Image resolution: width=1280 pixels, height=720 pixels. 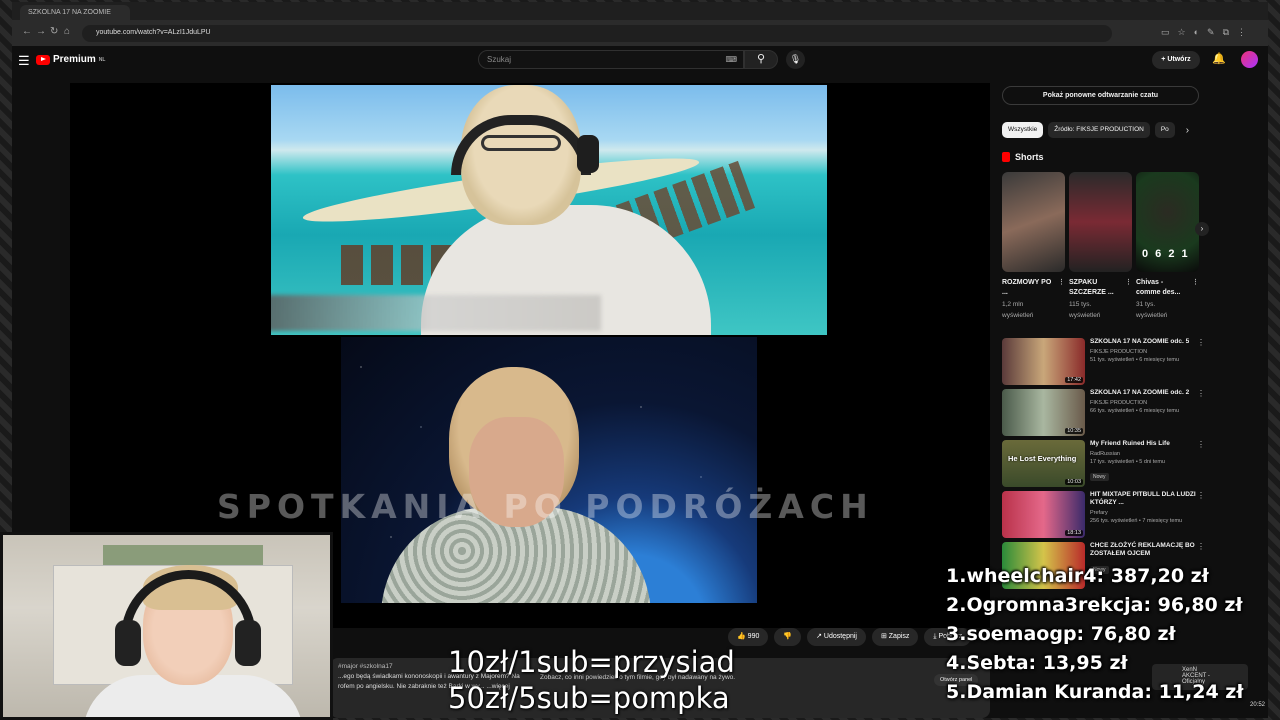 What do you see at coordinates (1144, 513) in the screenshot?
I see `rec-channel: Prefary` at bounding box center [1144, 513].